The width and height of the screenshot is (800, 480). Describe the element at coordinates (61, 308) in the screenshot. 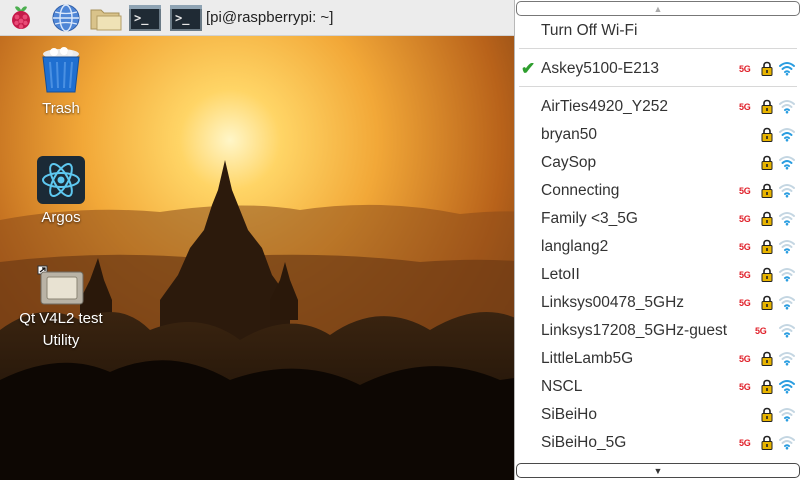

I see `desktop-icon-qt-v4l2: Qt V4L2 test Utility` at that location.